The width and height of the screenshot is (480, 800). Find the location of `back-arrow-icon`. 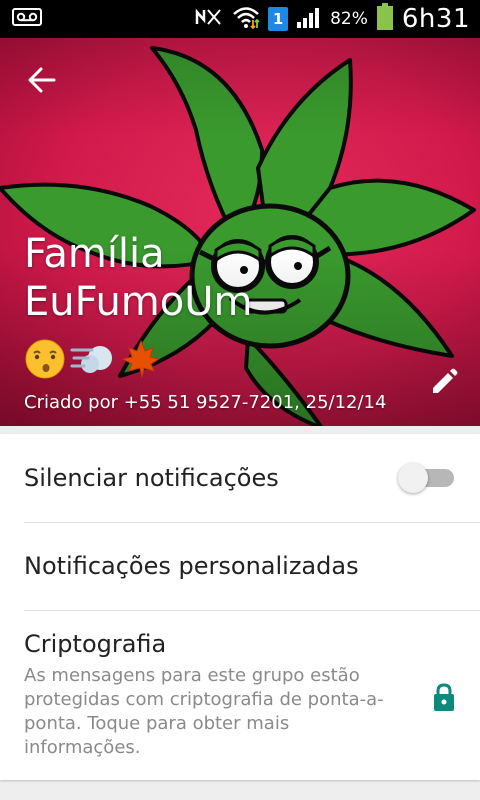

back-arrow-icon is located at coordinates (42, 80).